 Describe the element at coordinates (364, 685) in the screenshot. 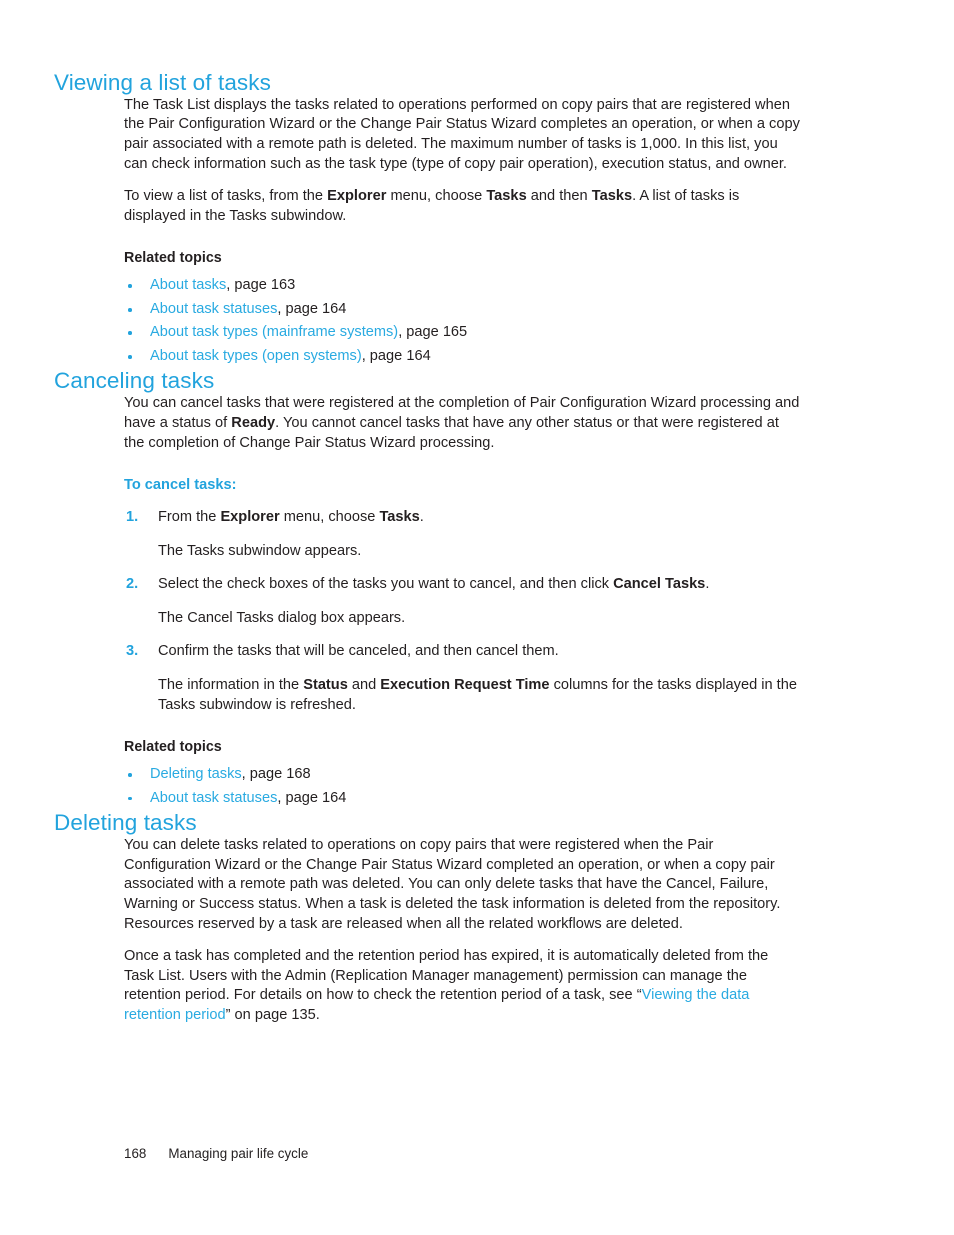

I see `text-fragment: and` at that location.